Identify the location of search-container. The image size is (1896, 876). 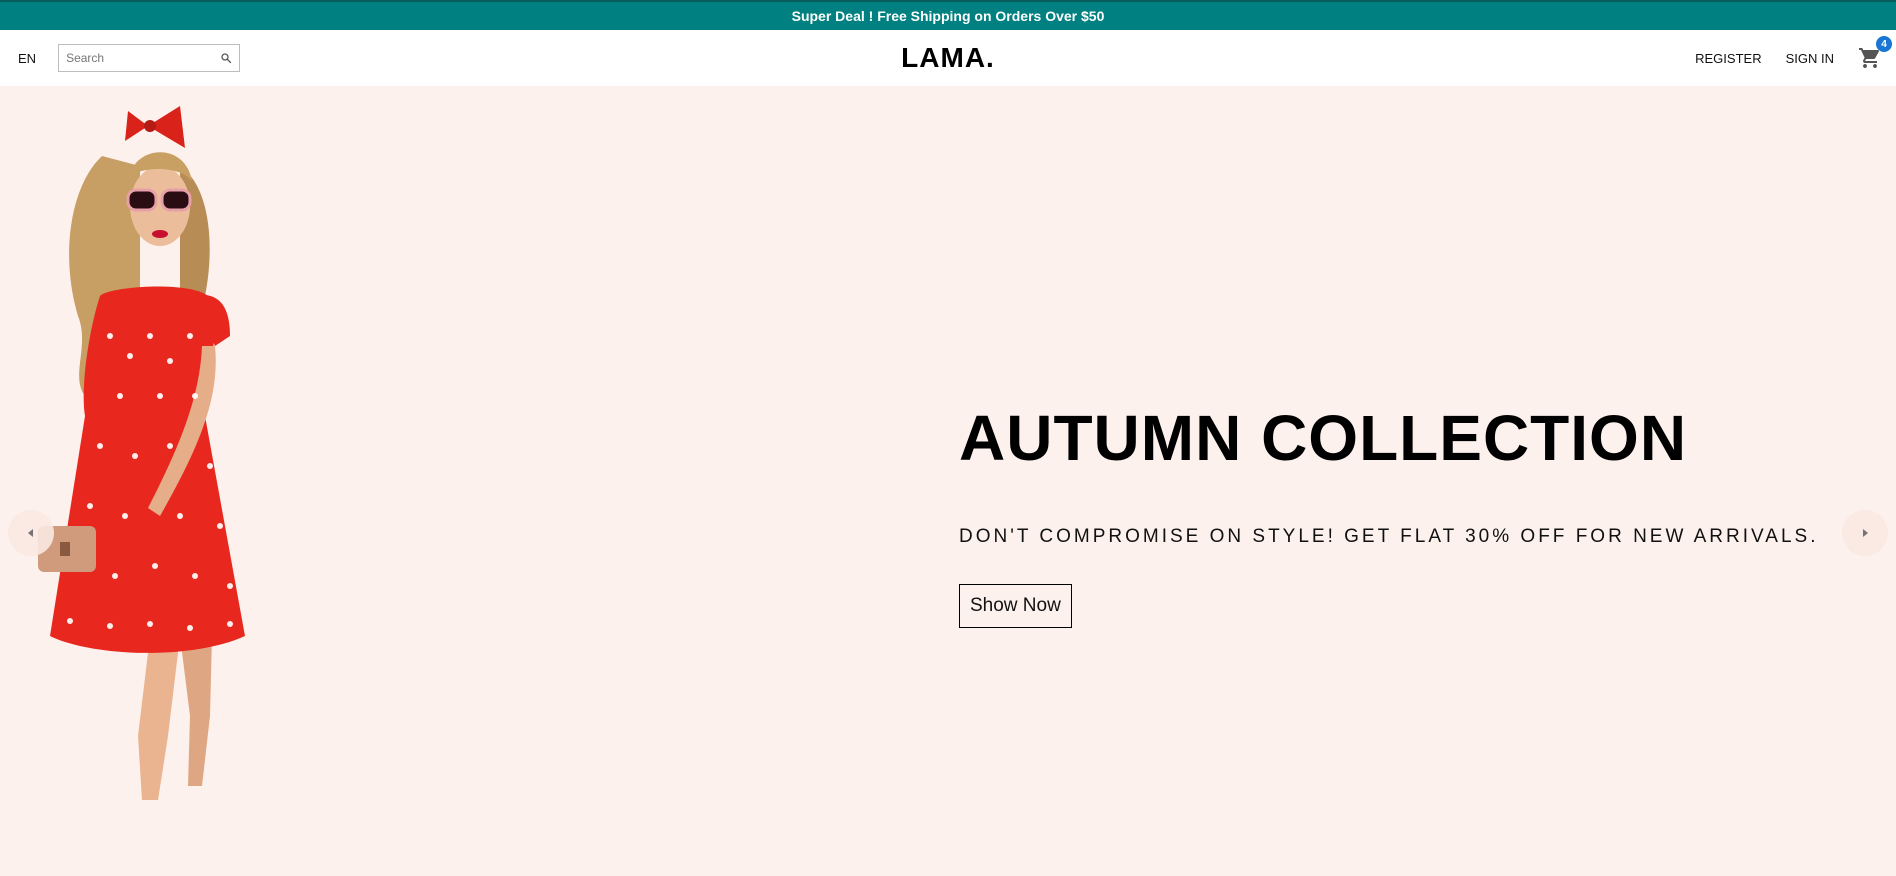
(149, 58).